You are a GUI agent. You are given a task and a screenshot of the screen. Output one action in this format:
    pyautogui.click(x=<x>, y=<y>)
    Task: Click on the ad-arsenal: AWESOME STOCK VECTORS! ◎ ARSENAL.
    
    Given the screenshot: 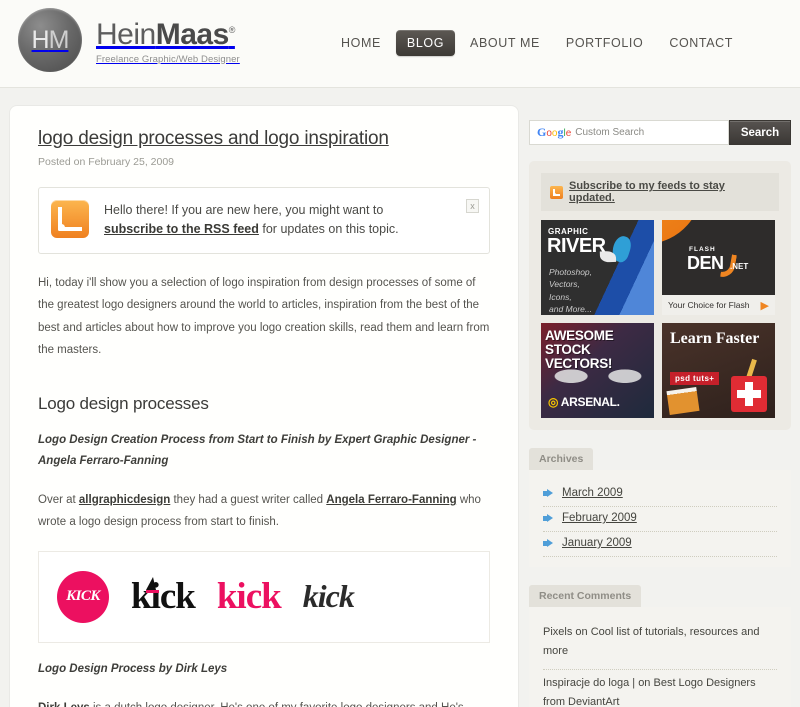 What is the action you would take?
    pyautogui.click(x=597, y=370)
    